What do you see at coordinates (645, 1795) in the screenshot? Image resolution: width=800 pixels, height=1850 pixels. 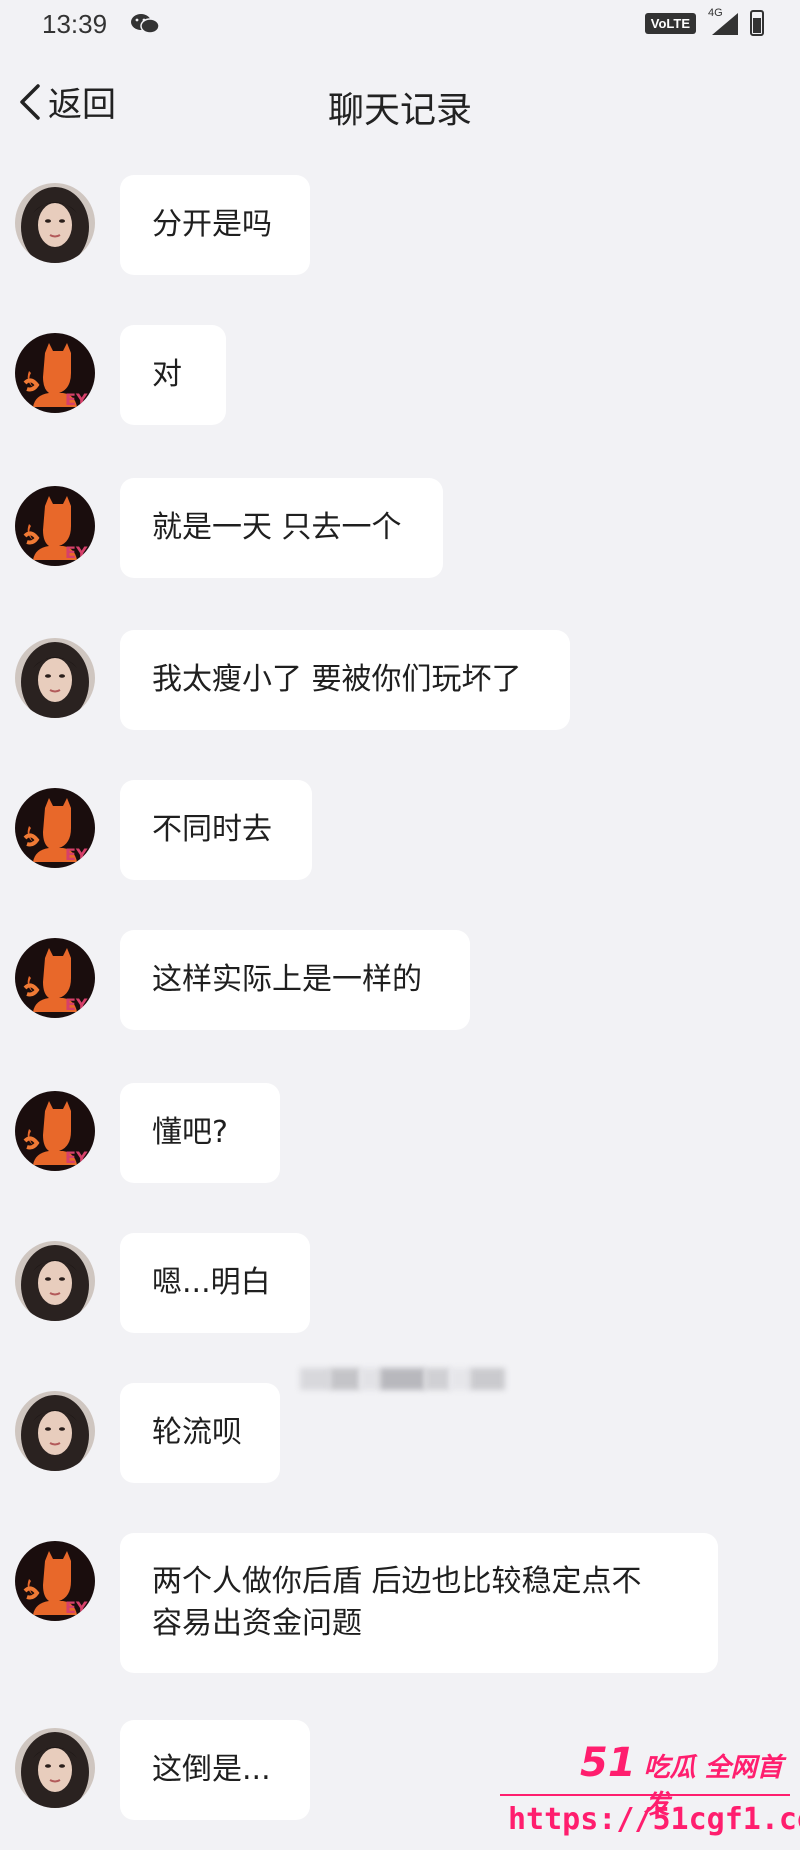 I see `watermark-divider` at bounding box center [645, 1795].